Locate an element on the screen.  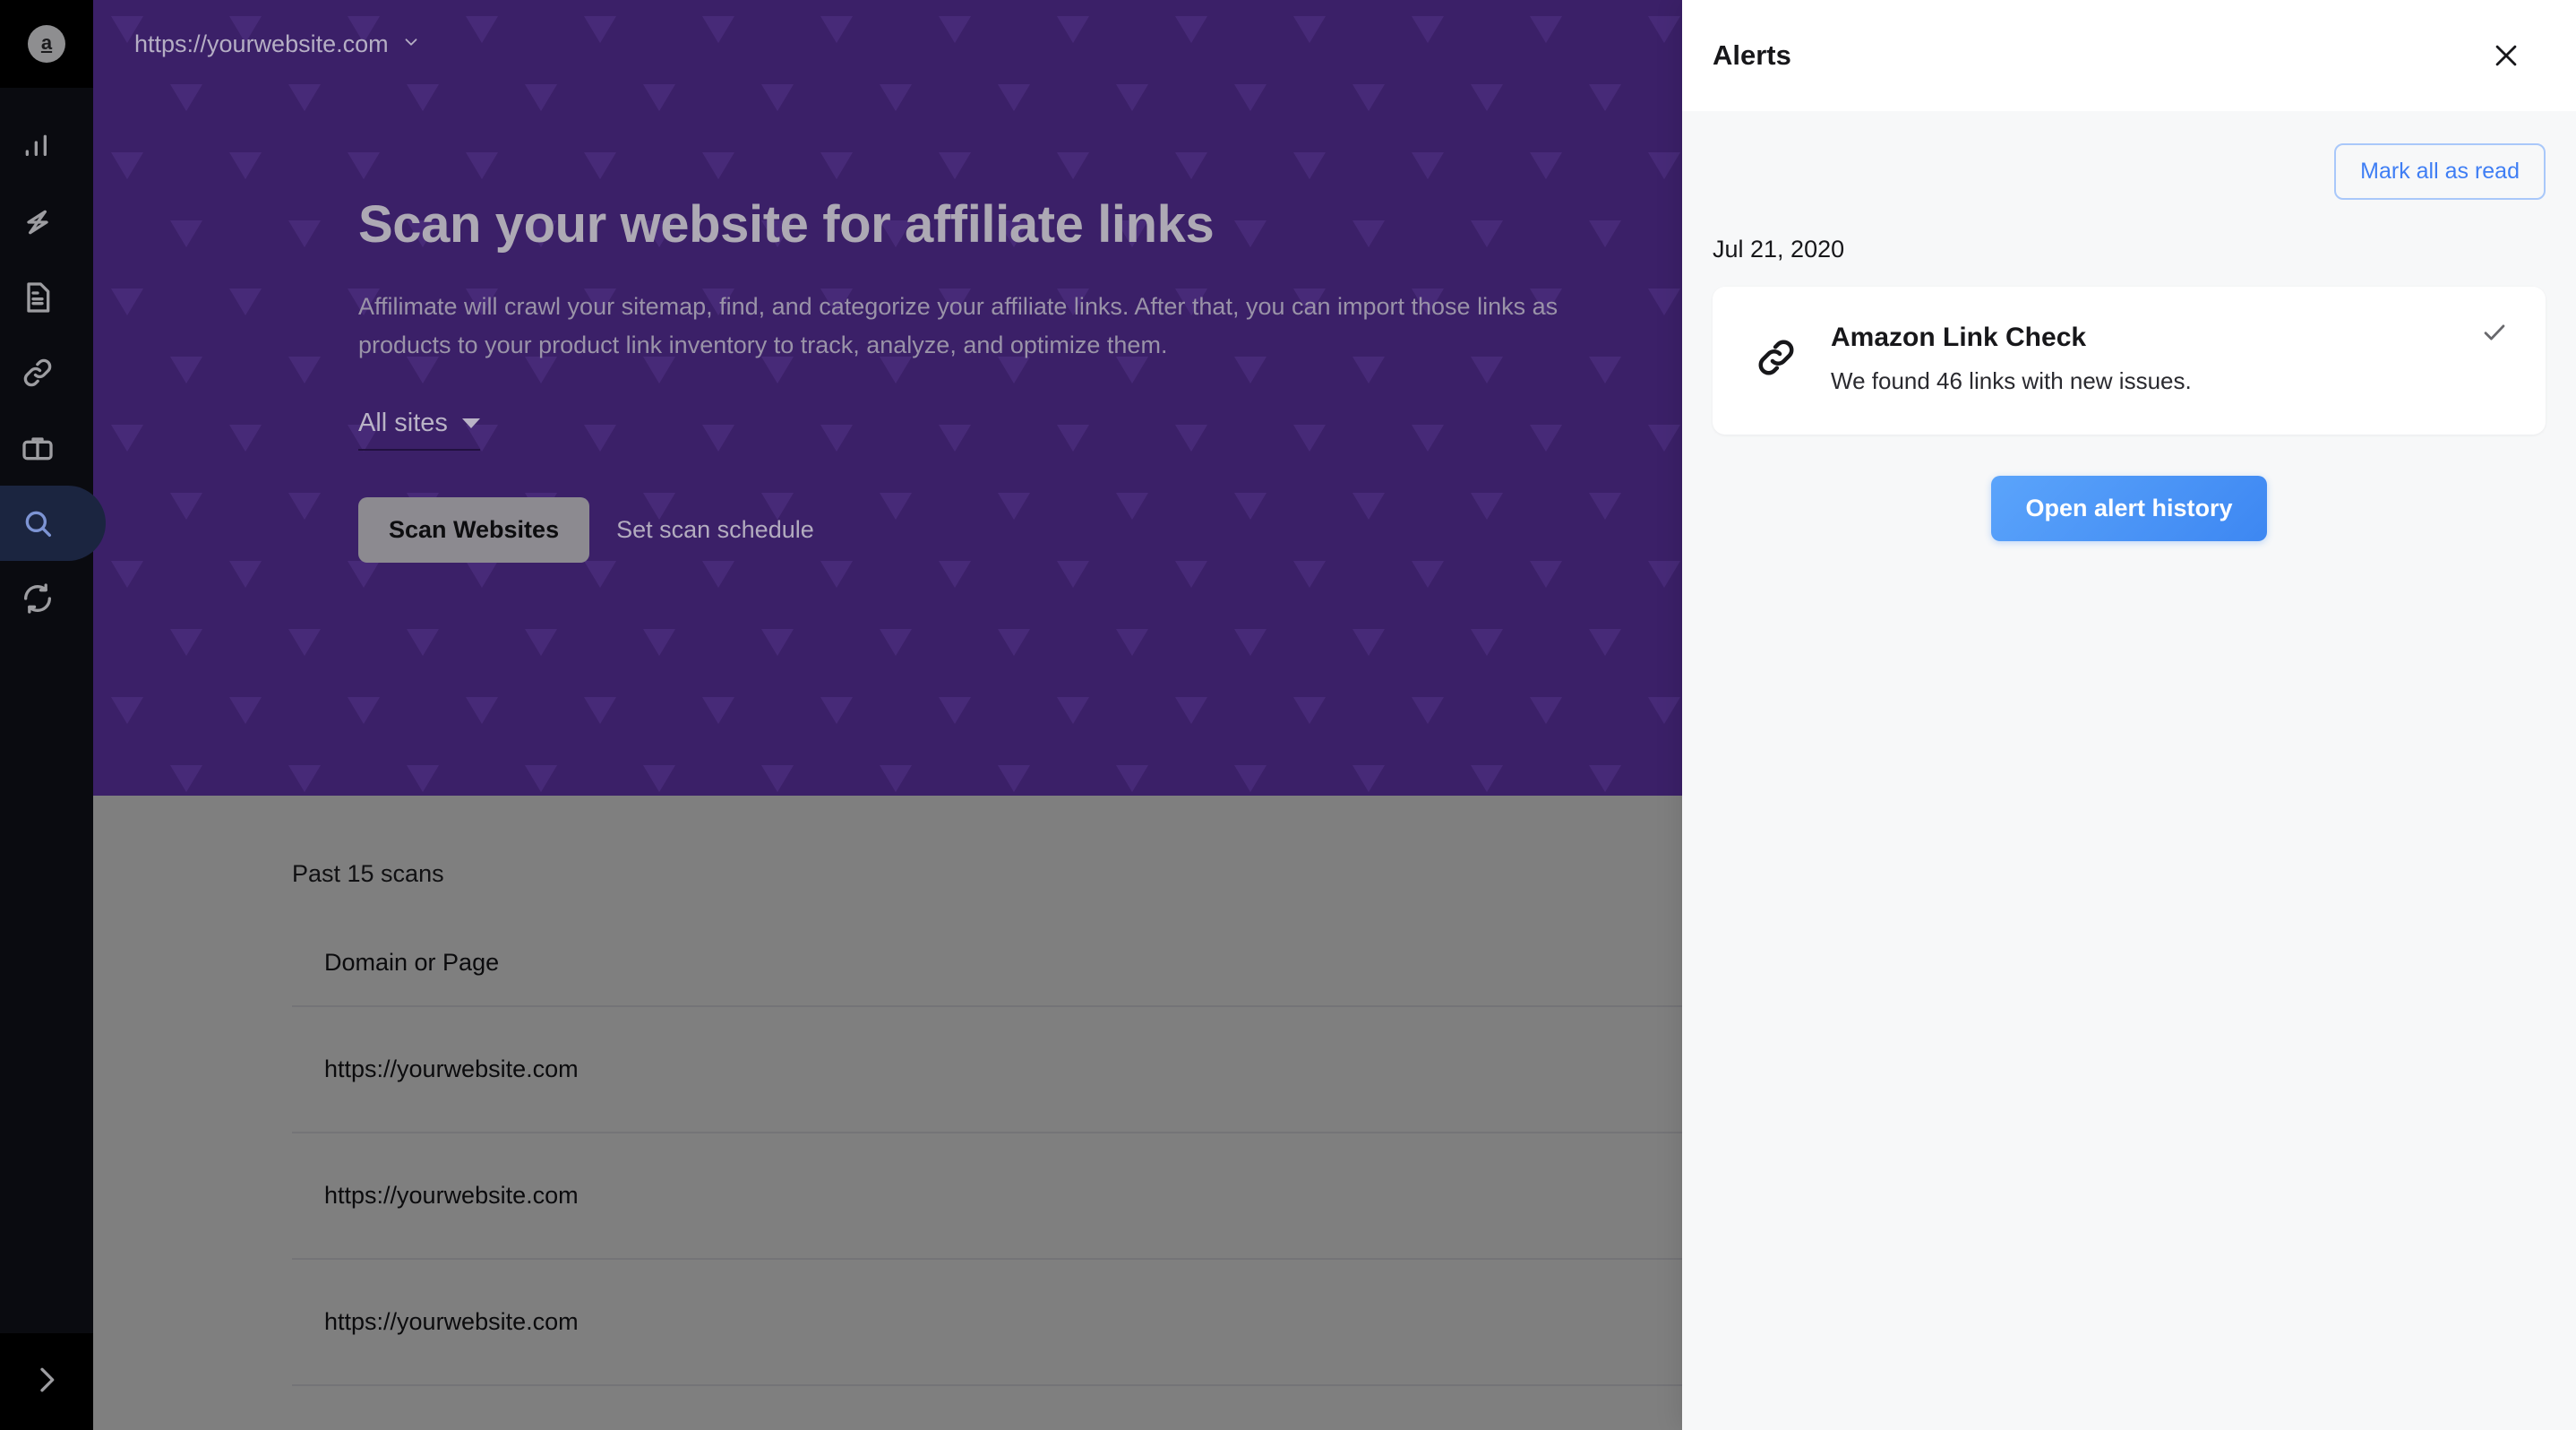
mark-all-as-read-button: Mark all as read is located at coordinates (2440, 171).